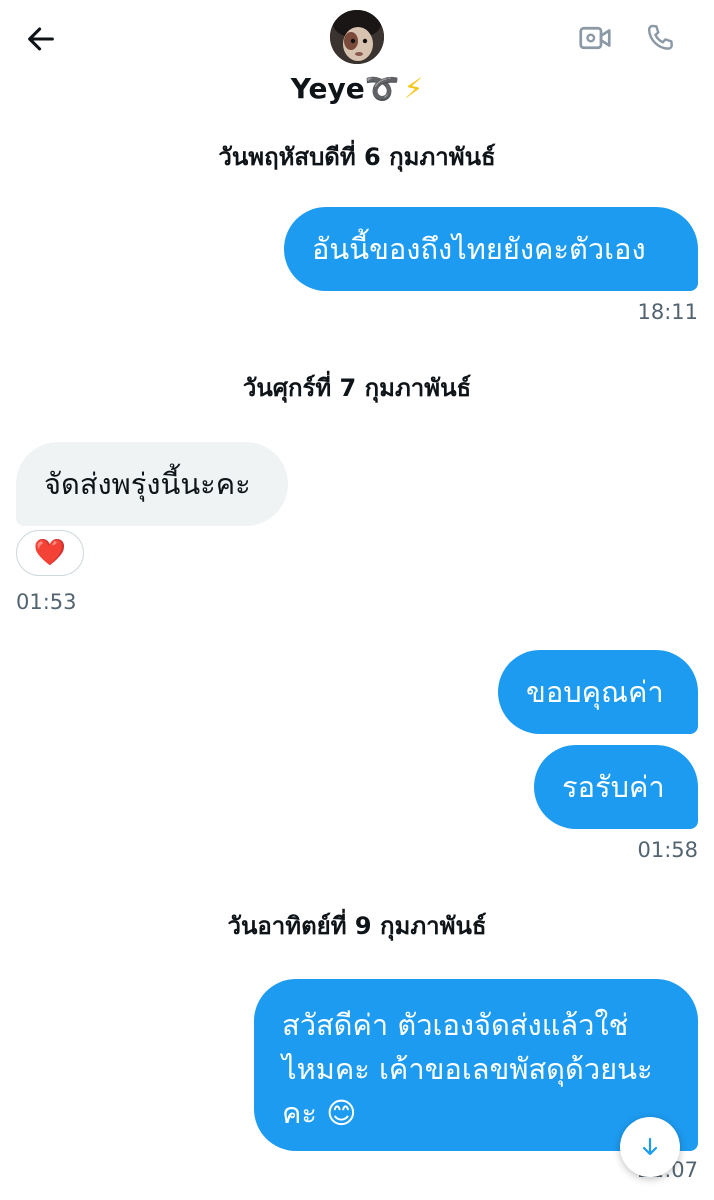  I want to click on back-arrow-icon, so click(41, 39).